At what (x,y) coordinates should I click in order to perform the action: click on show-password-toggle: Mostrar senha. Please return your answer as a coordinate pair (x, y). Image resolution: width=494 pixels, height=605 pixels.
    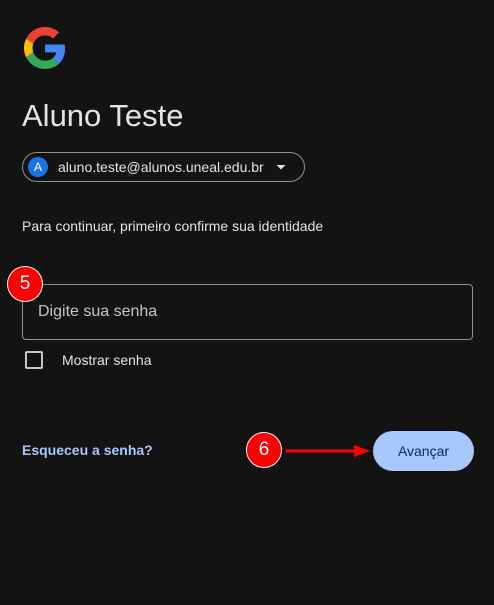
    Looking at the image, I should click on (88, 360).